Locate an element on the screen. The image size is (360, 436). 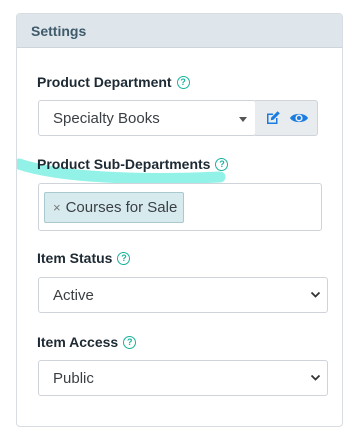
access-select-value: Public is located at coordinates (73, 378).